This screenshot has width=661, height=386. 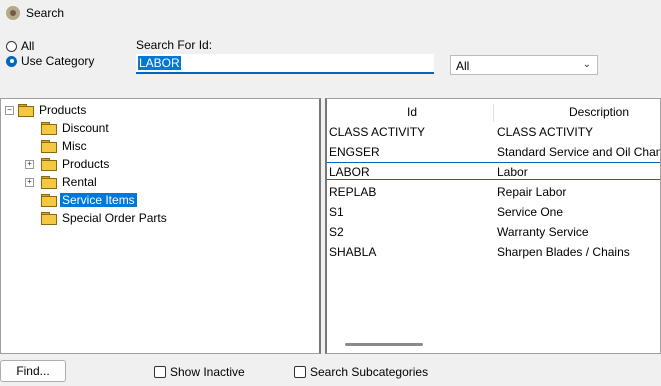 I want to click on search-input-box: LABOR, so click(x=285, y=64).